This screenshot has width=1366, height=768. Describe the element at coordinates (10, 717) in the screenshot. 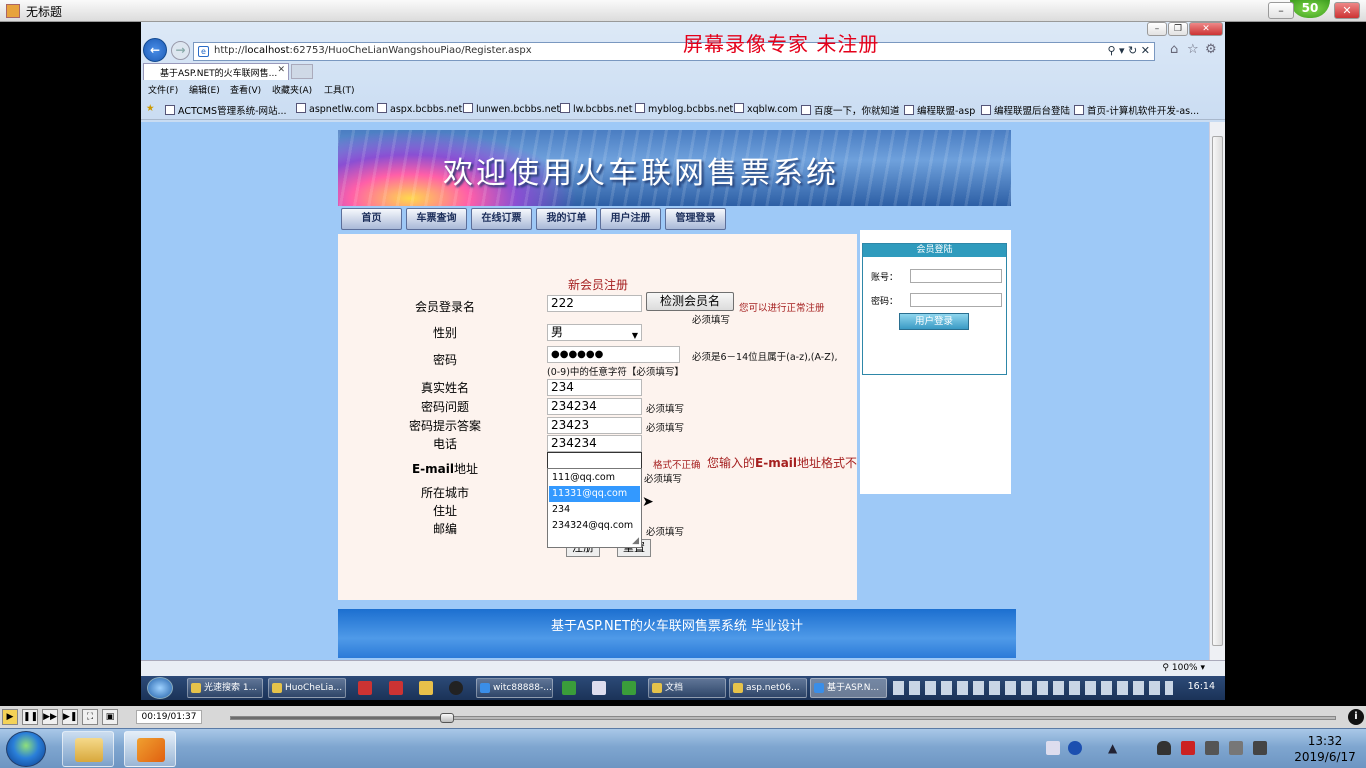

I see `play-icon: ▶` at that location.